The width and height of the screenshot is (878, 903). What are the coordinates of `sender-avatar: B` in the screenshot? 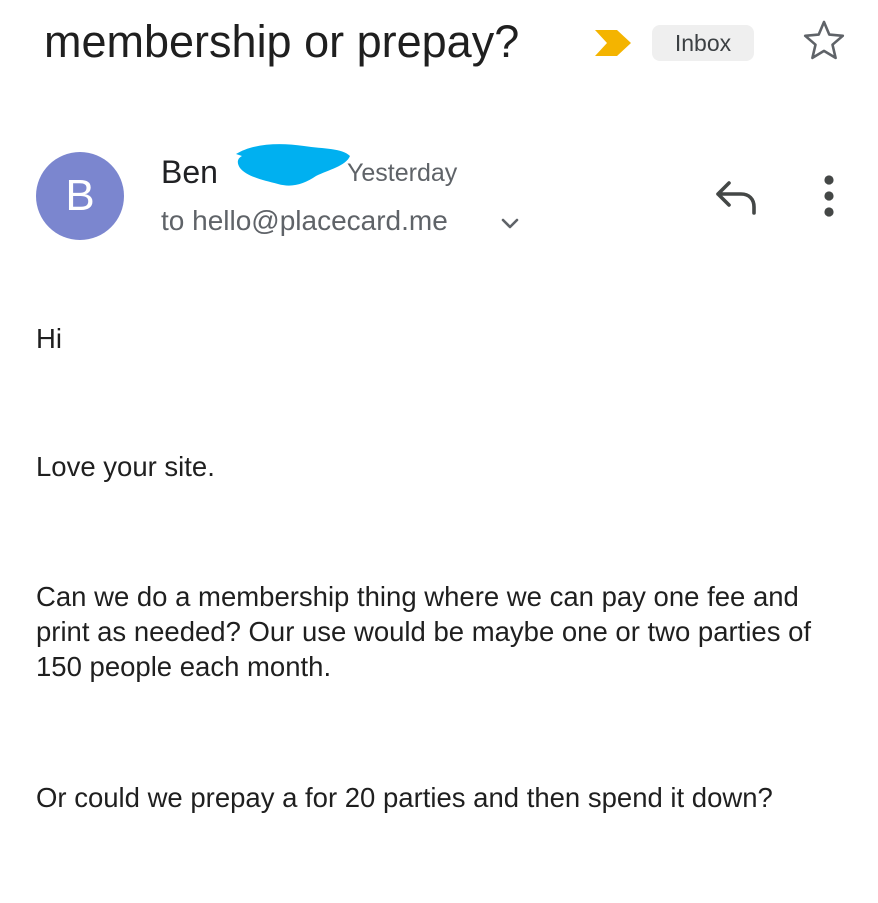 It's located at (80, 196).